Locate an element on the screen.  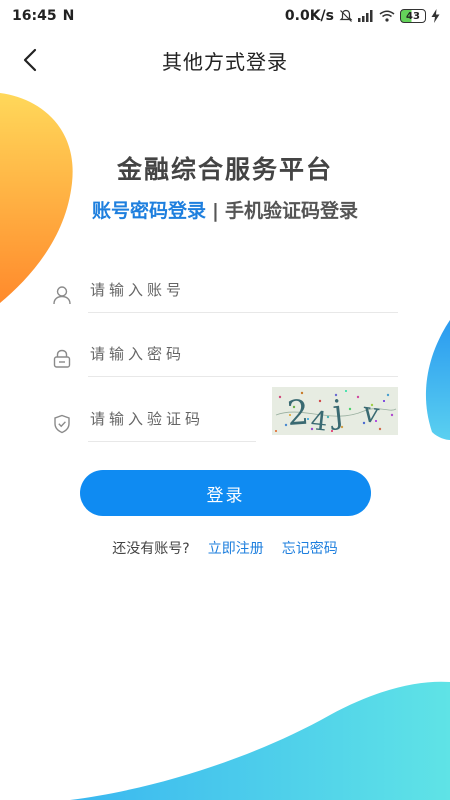
shield-icon is located at coordinates (62, 424).